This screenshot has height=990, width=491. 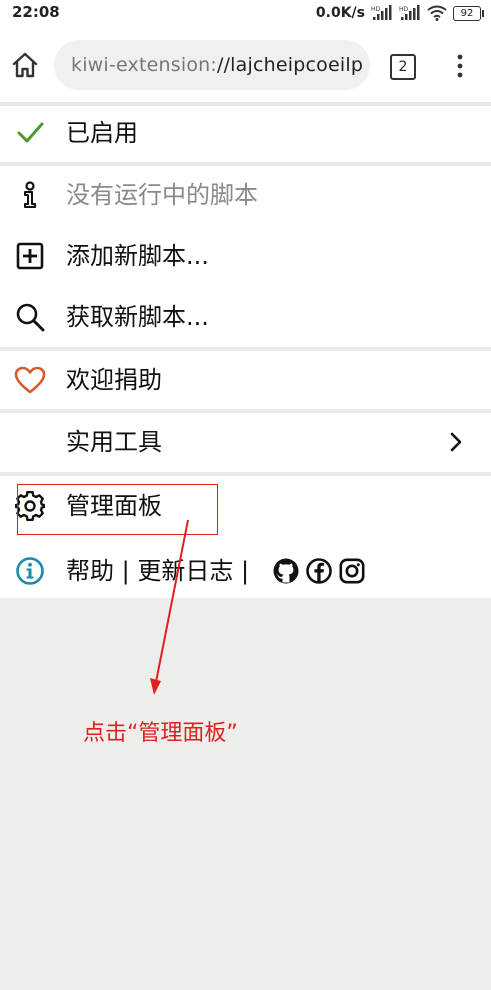 What do you see at coordinates (403, 67) in the screenshot?
I see `tab-switcher-button: 2` at bounding box center [403, 67].